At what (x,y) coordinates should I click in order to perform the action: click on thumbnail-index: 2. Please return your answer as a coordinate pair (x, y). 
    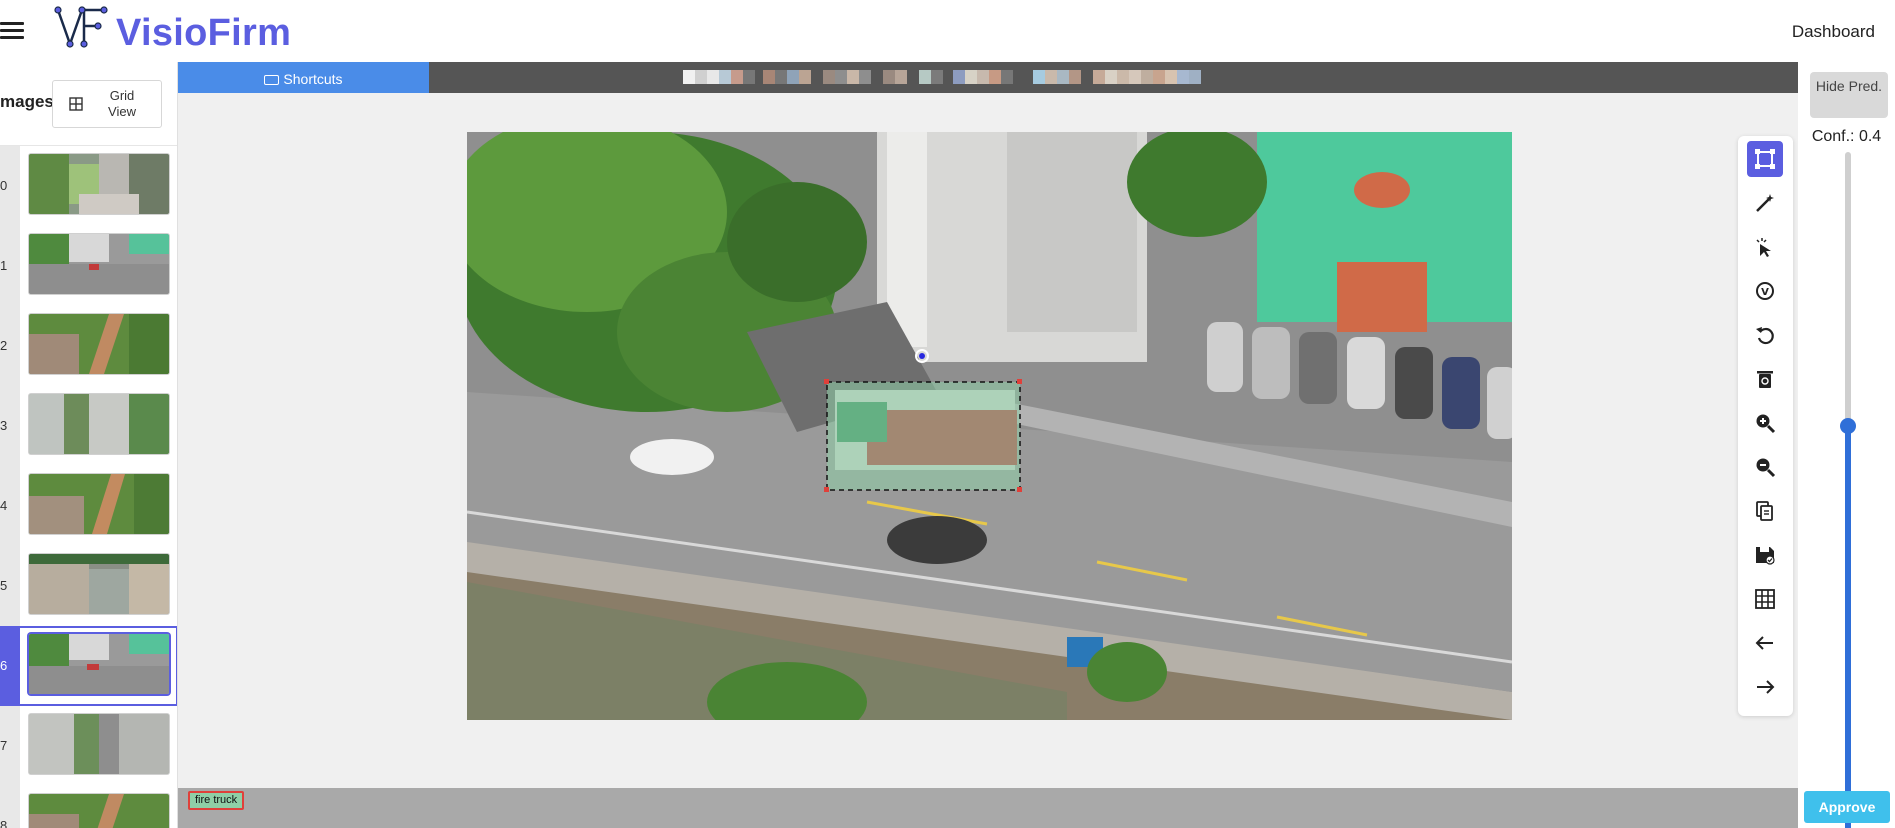
    Looking at the image, I should click on (10, 346).